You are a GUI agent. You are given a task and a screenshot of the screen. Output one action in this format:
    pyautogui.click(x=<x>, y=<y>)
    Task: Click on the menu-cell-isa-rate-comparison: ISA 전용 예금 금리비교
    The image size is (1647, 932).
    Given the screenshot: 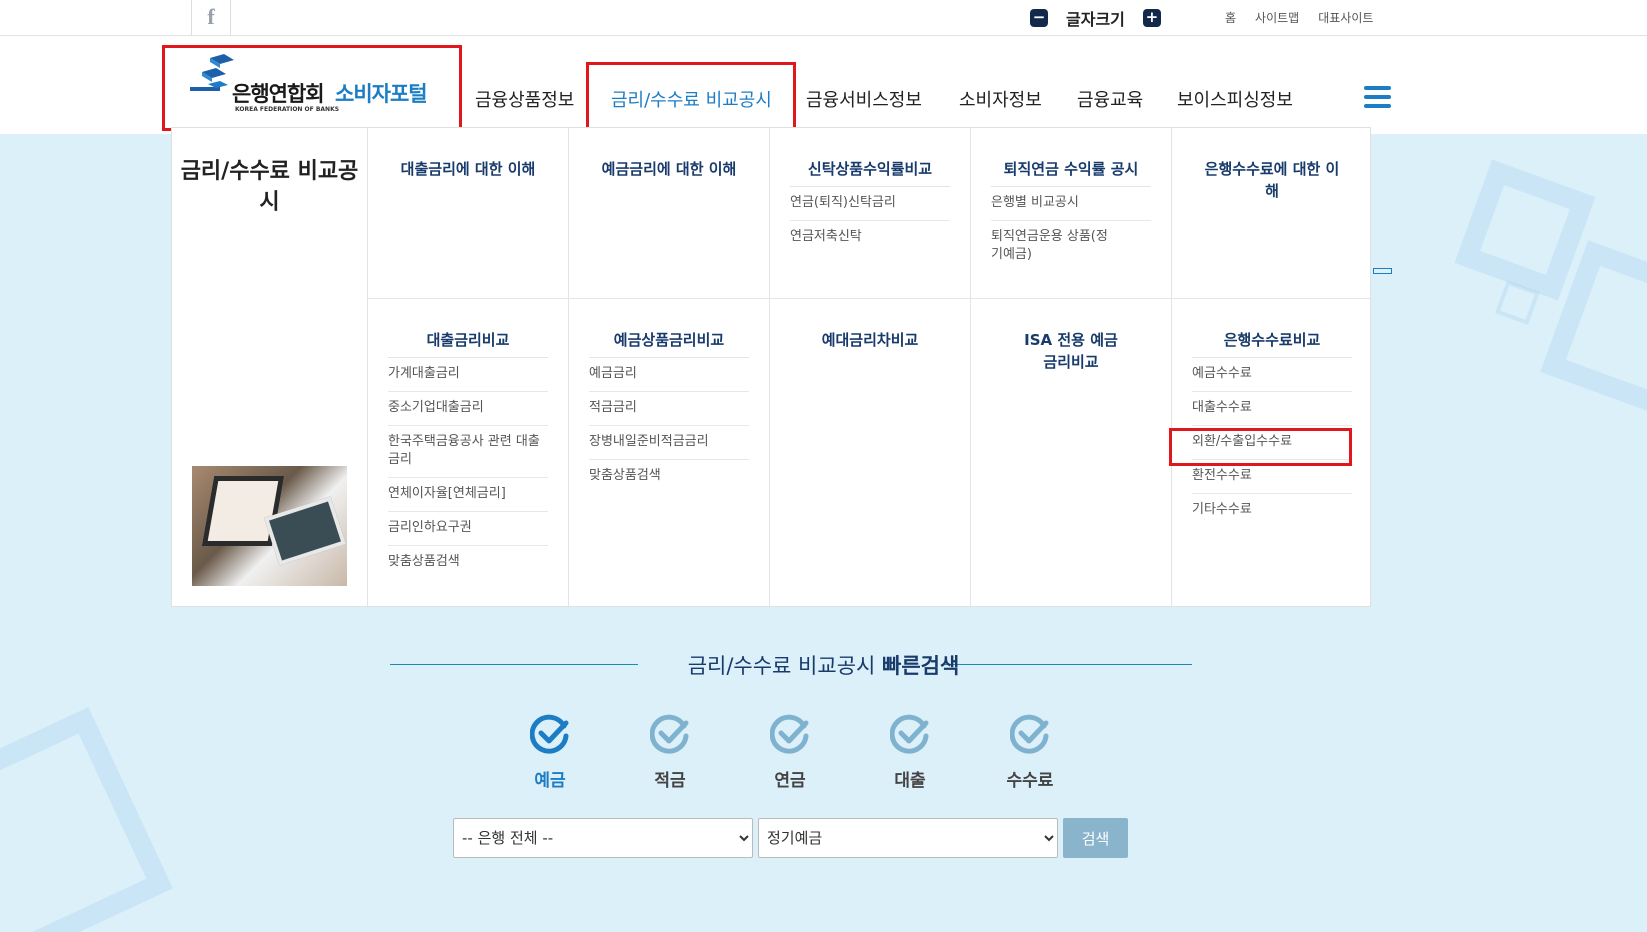 What is the action you would take?
    pyautogui.click(x=1070, y=453)
    